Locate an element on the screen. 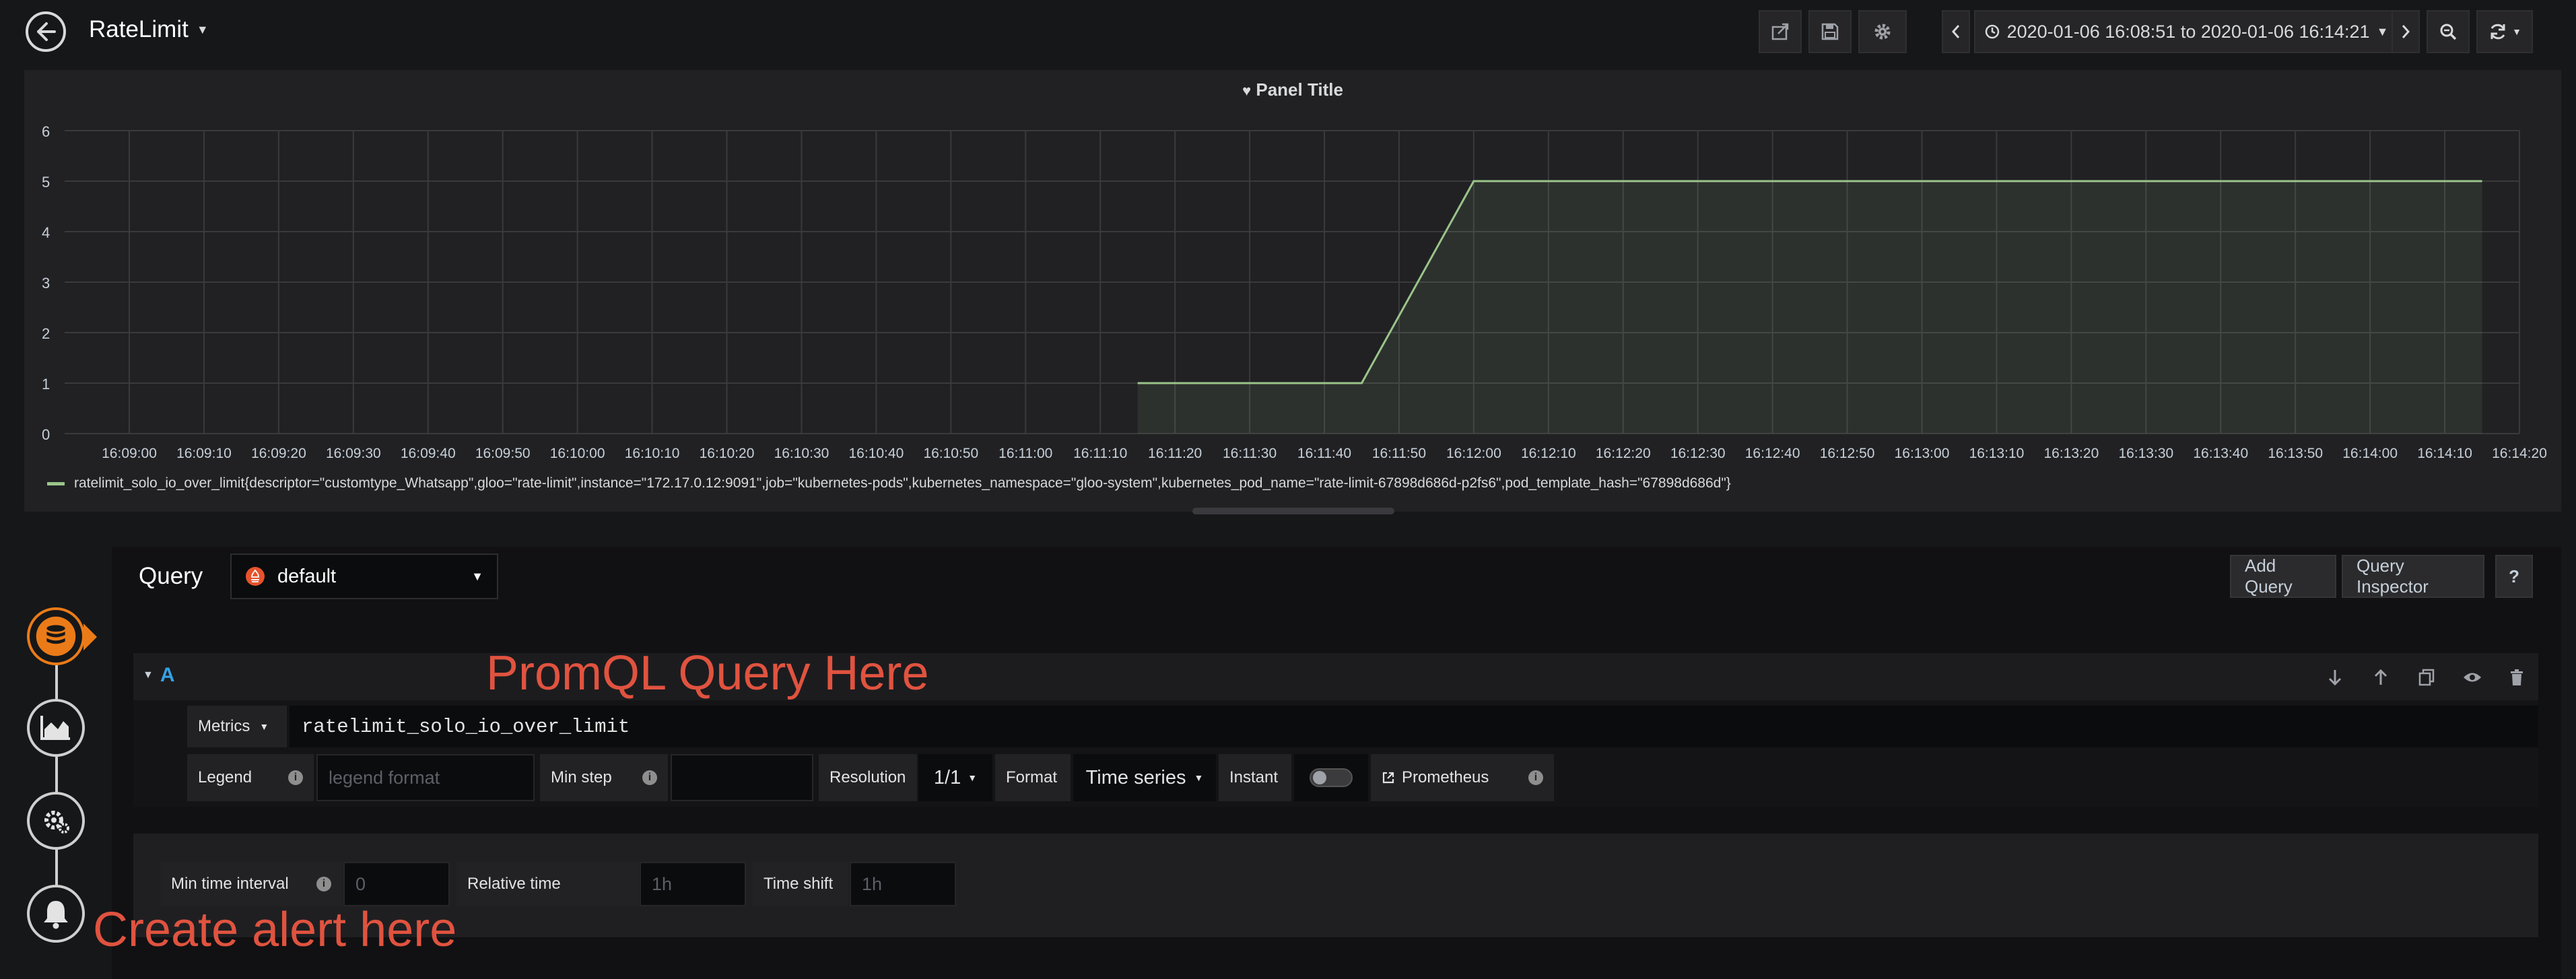  x-tick-label: 16:13:30 is located at coordinates (2145, 453).